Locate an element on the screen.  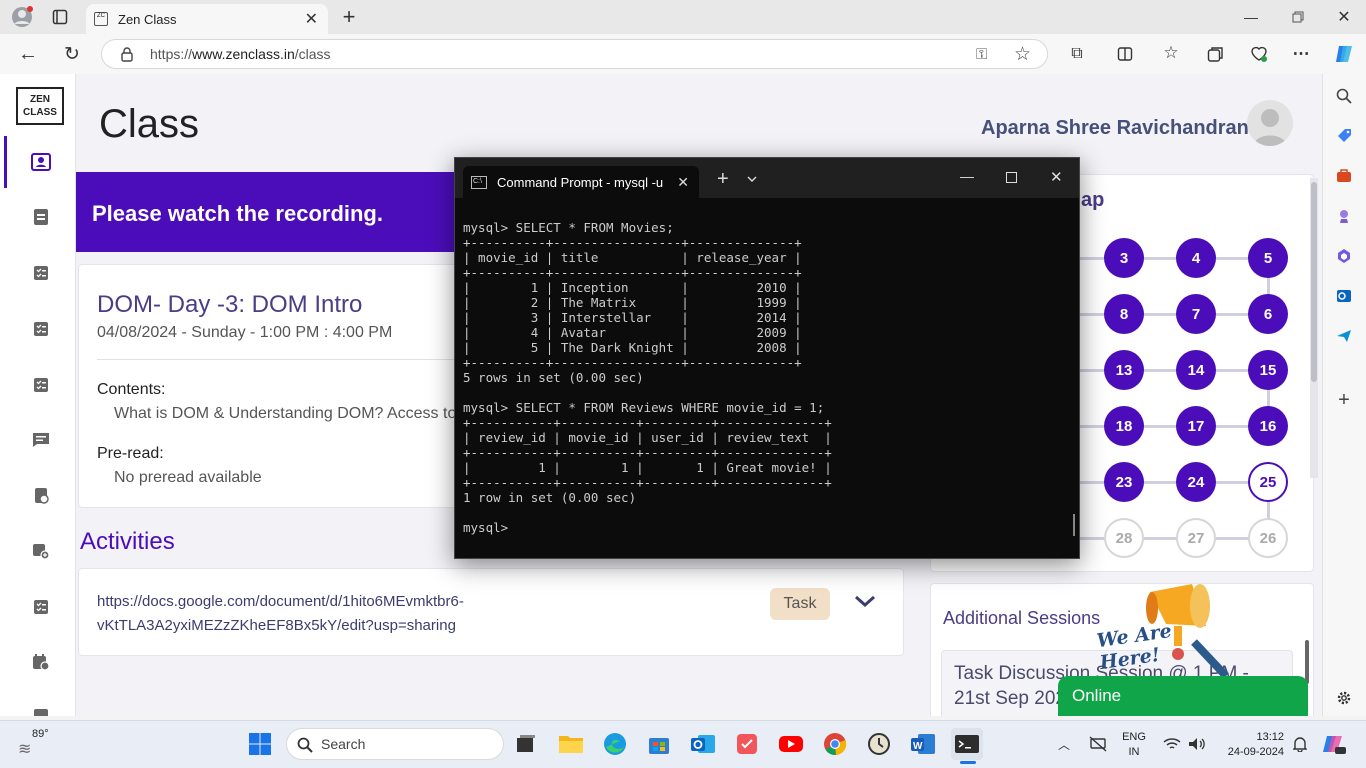
terminal-close-icon: ✕ is located at coordinates (1056, 177).